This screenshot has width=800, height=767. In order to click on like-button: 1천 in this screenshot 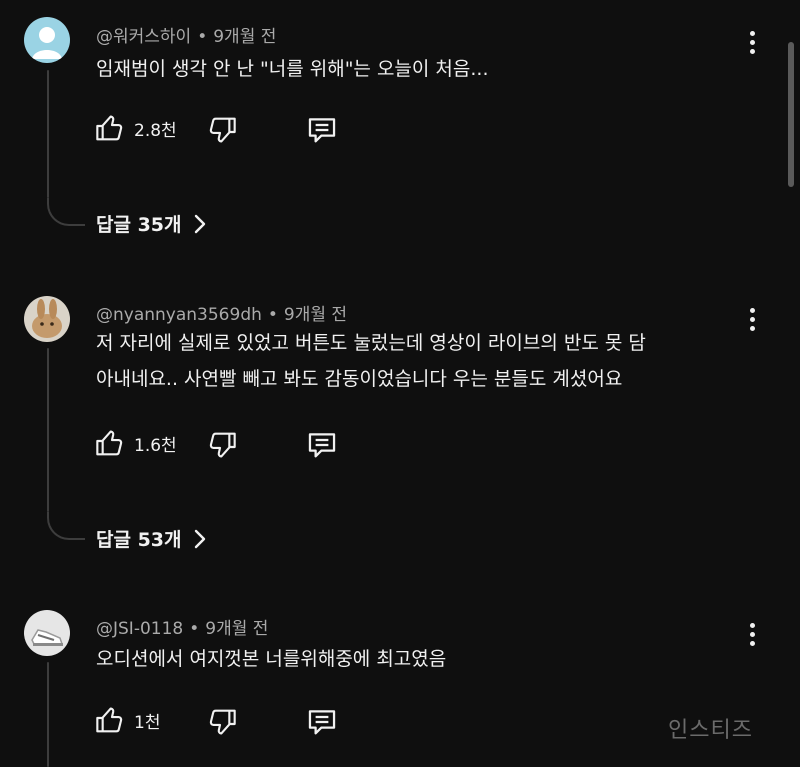, I will do `click(127, 720)`.